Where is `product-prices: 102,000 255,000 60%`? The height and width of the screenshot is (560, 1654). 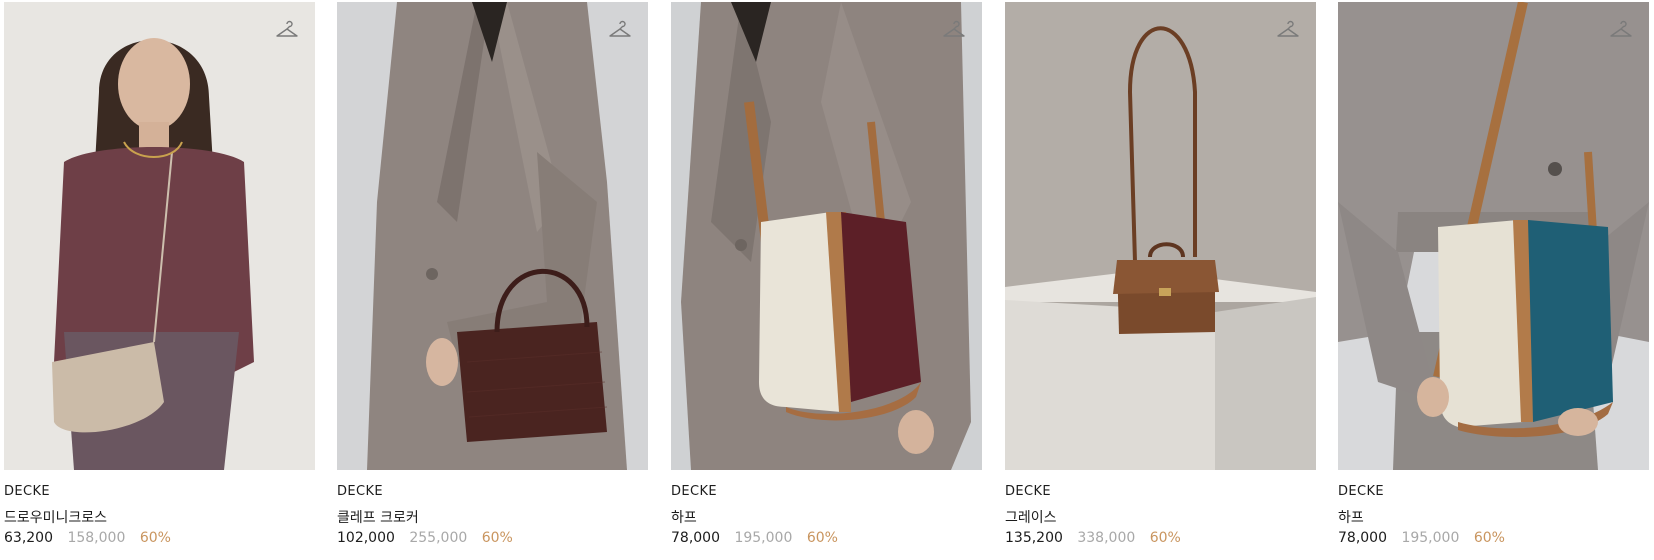
product-prices: 102,000 255,000 60% is located at coordinates (425, 538).